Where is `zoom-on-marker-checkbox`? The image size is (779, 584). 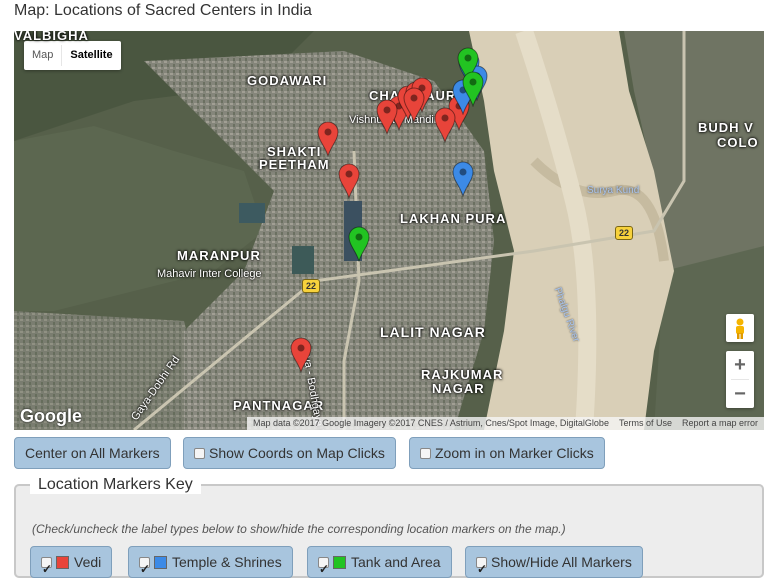
zoom-on-marker-checkbox is located at coordinates (425, 453).